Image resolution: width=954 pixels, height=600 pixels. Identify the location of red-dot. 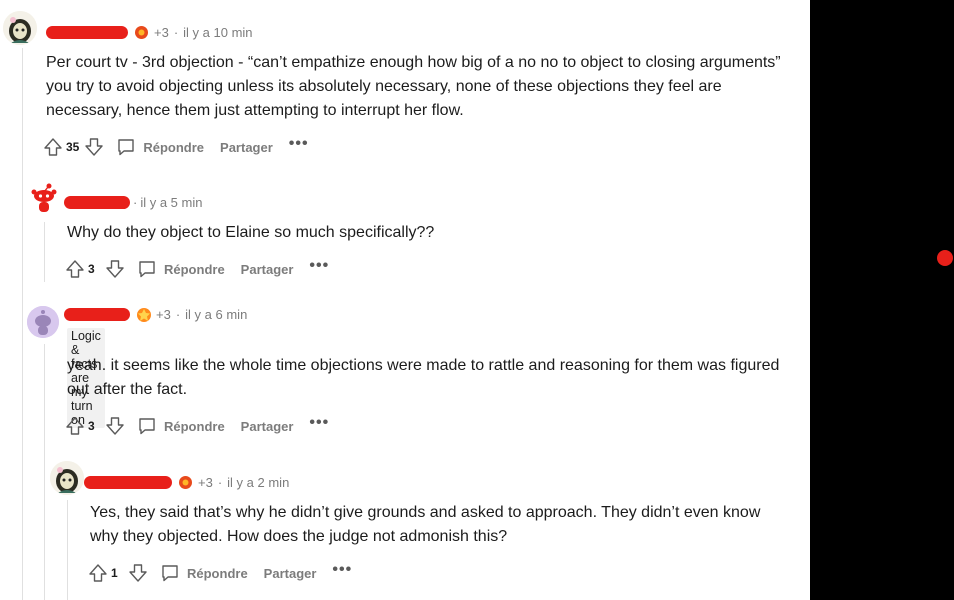
(945, 258).